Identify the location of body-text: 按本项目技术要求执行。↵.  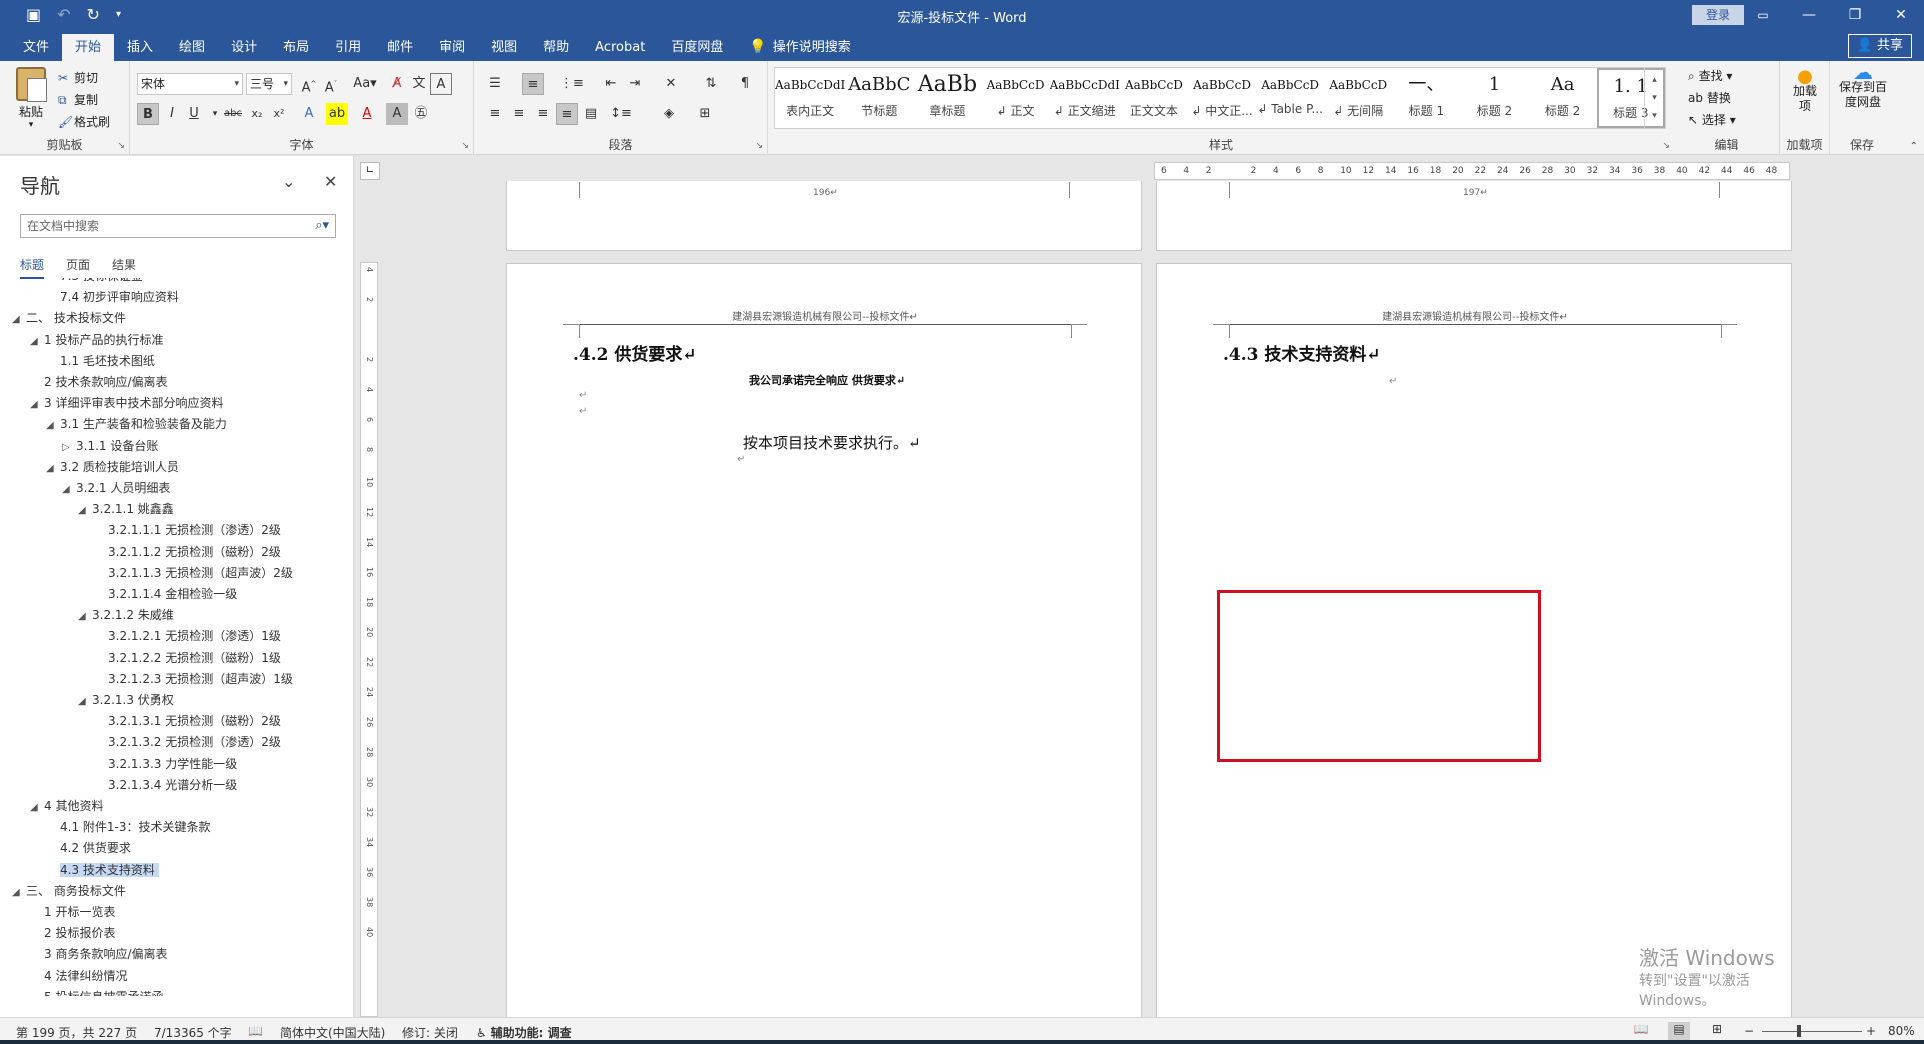
(832, 442).